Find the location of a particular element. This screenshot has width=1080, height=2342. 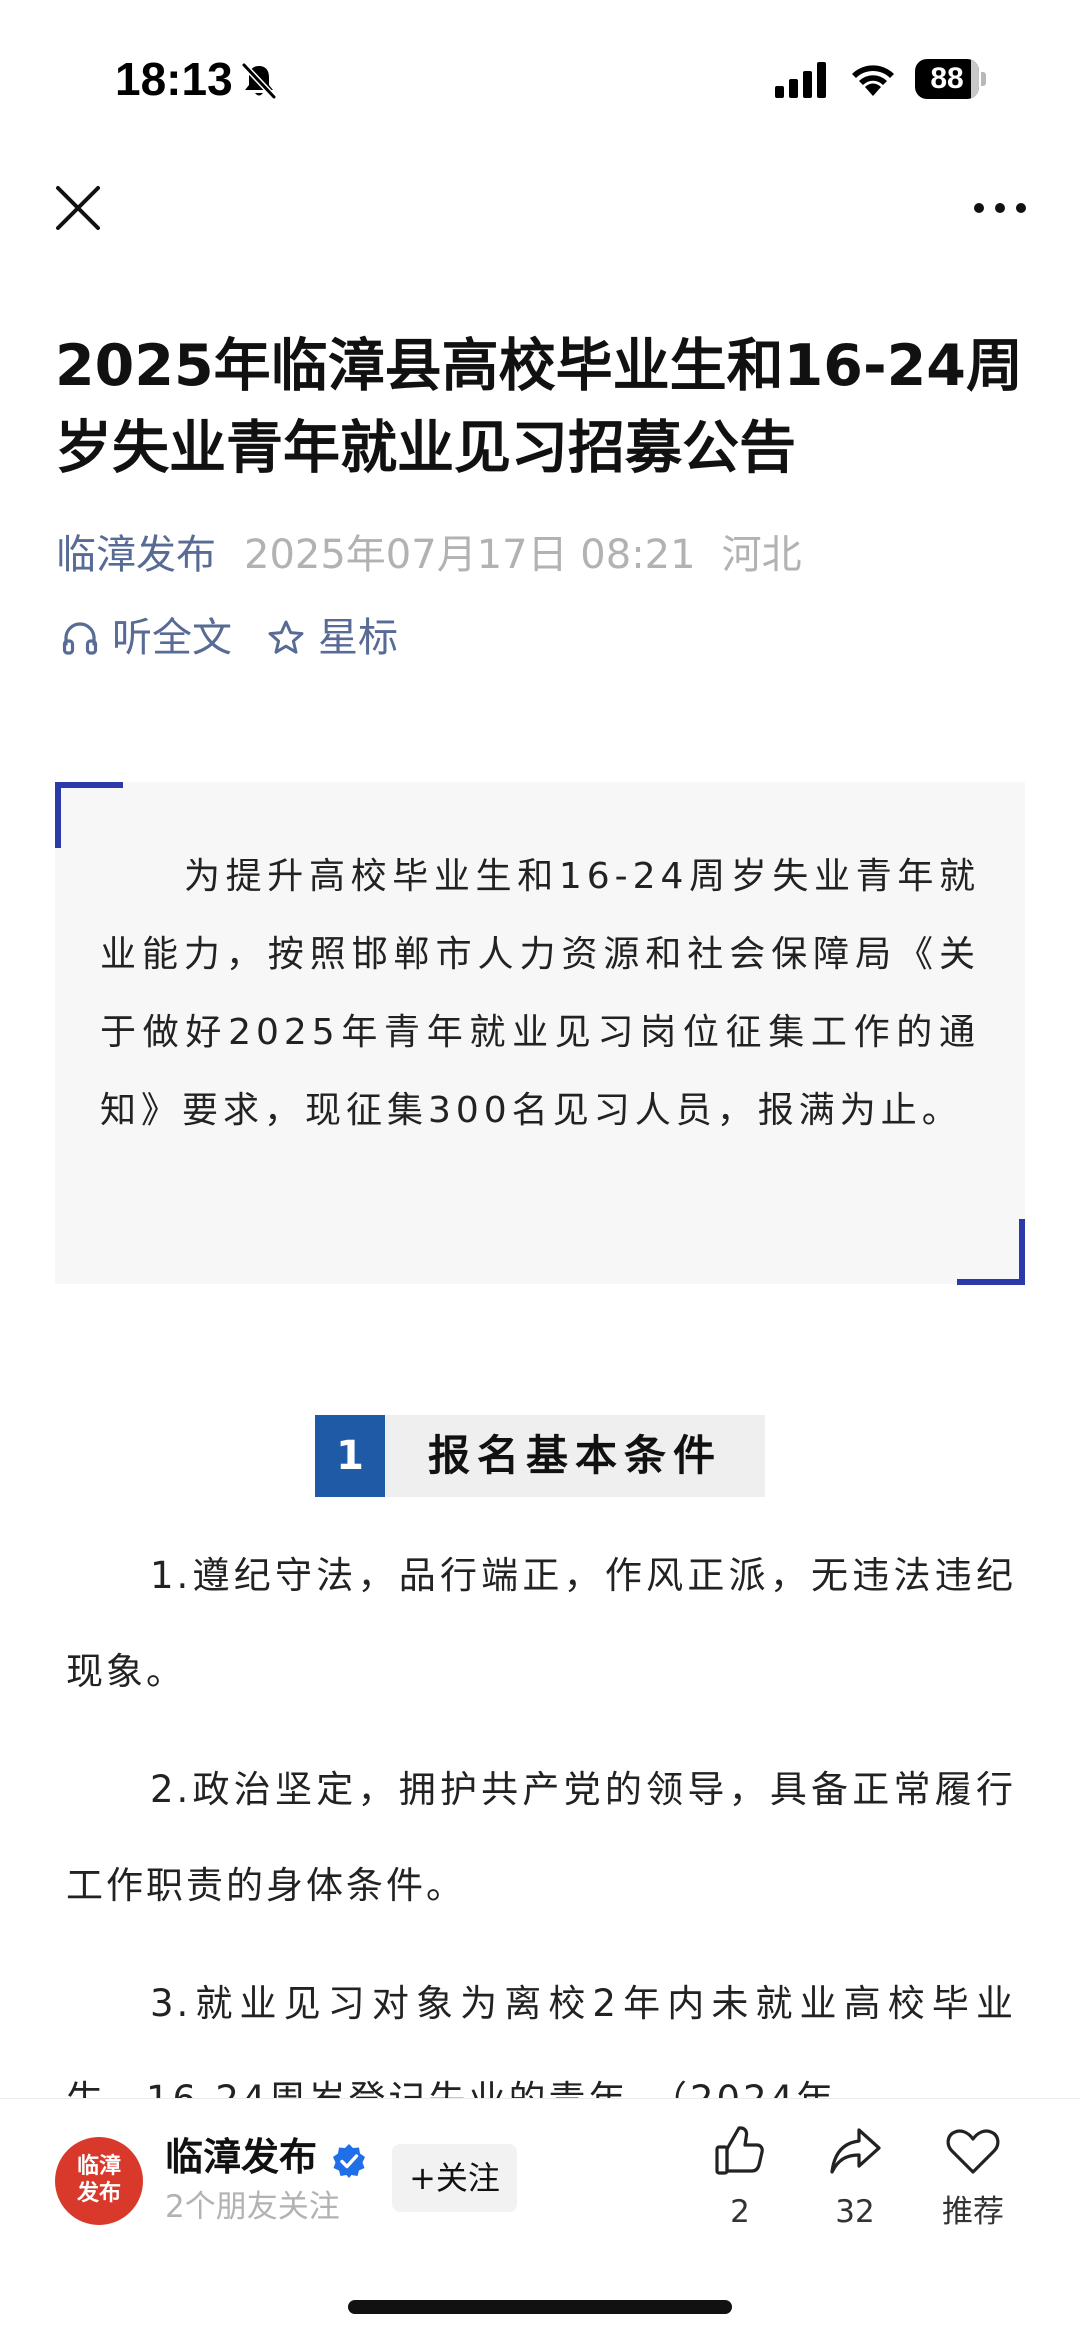

article-actions: 听全文 星标 is located at coordinates (229, 638).